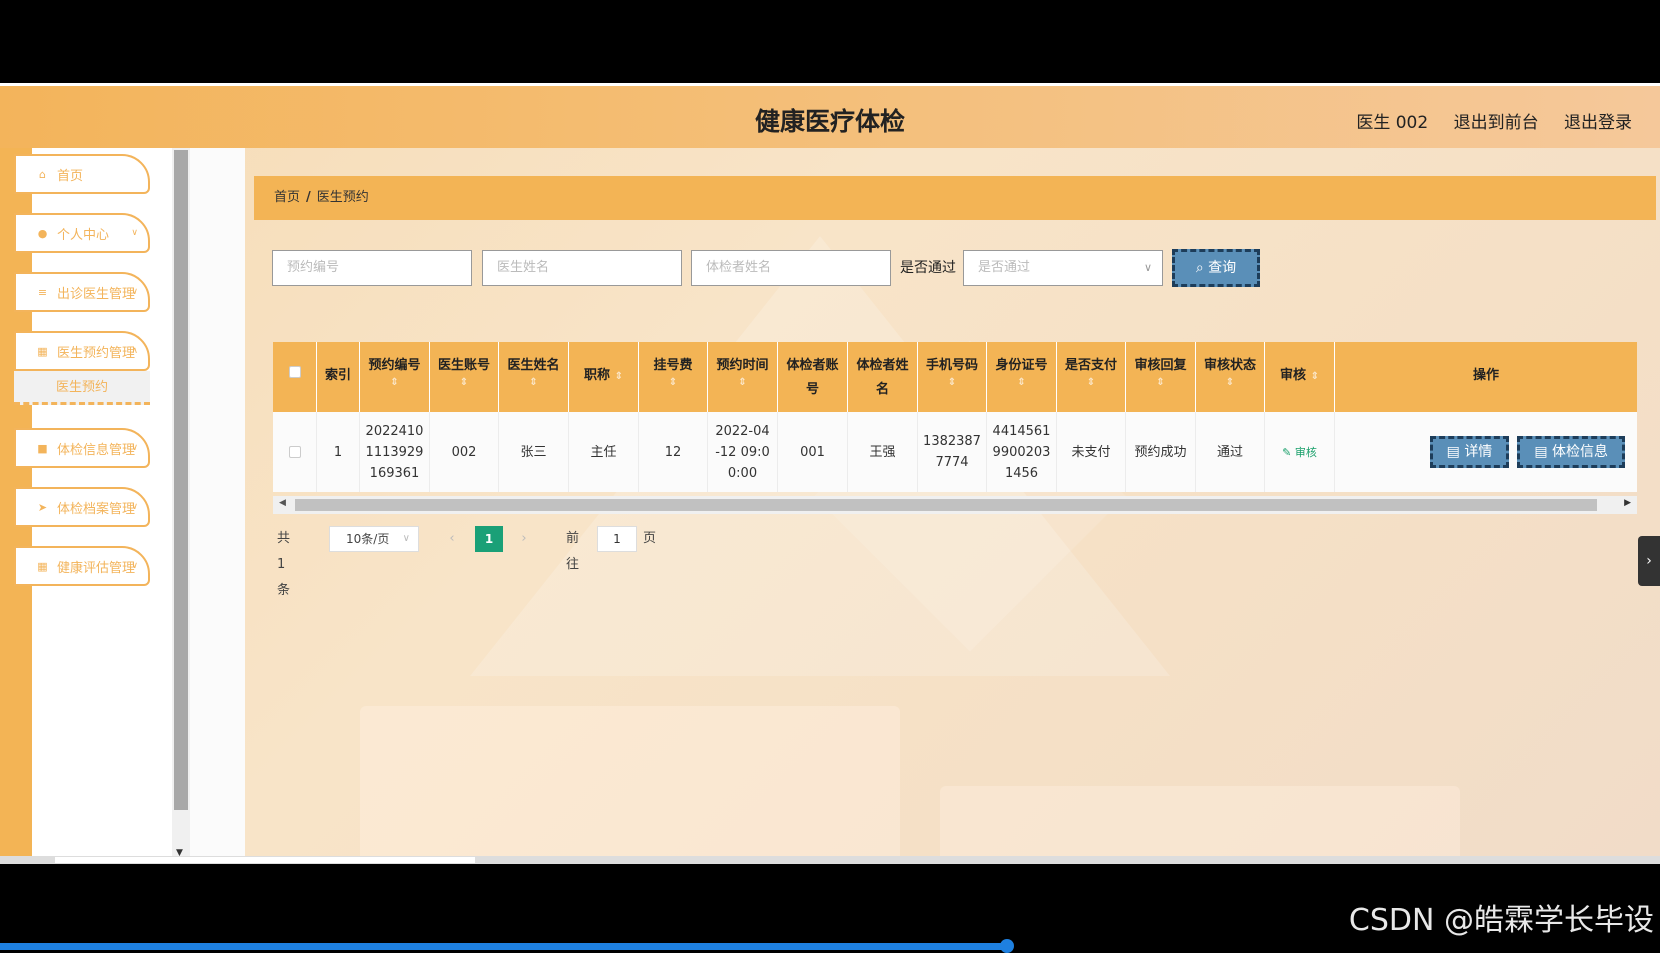  I want to click on col-header: 身份证号 ⇕, so click(1022, 377).